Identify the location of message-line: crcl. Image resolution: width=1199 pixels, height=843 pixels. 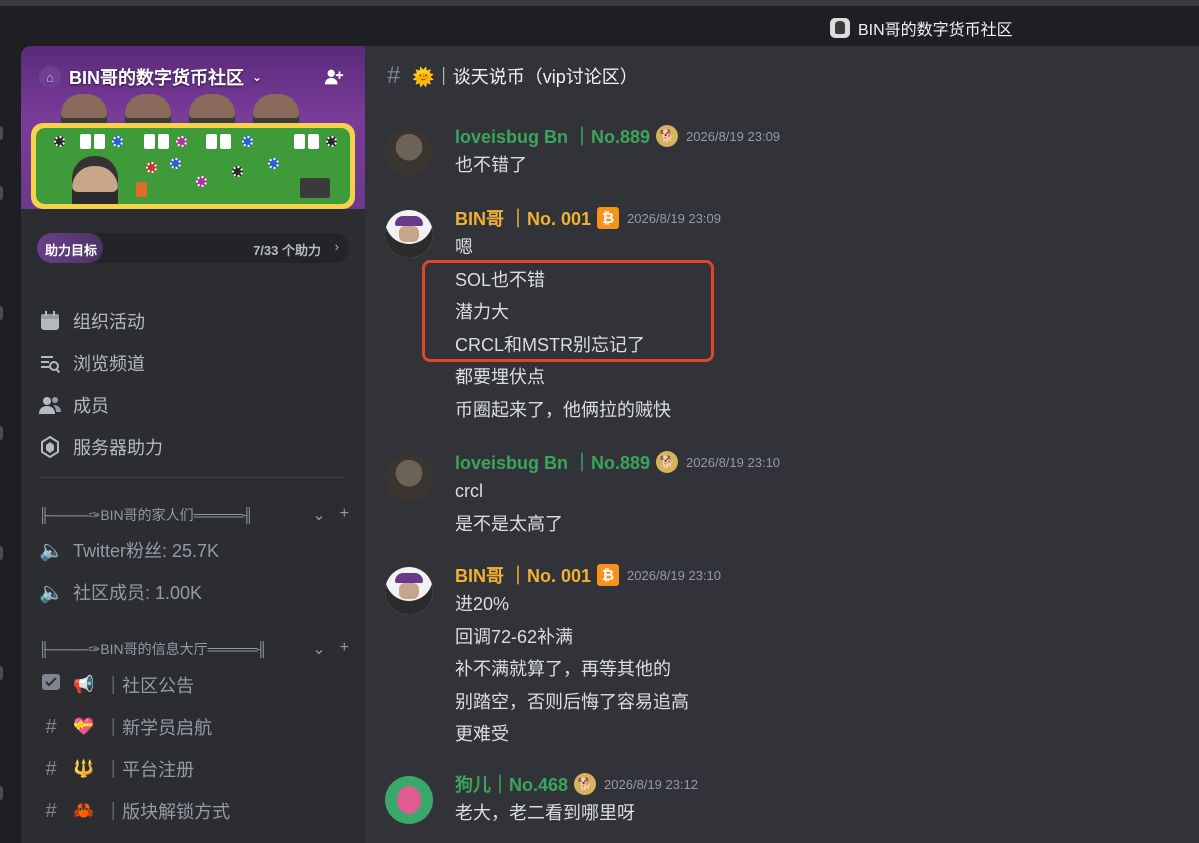
(469, 491).